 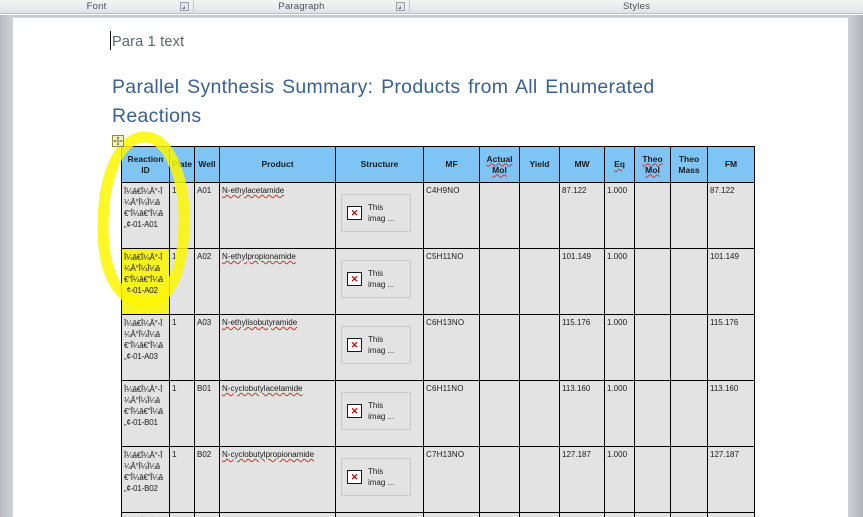 I want to click on cell-fm: 115.176, so click(x=731, y=347).